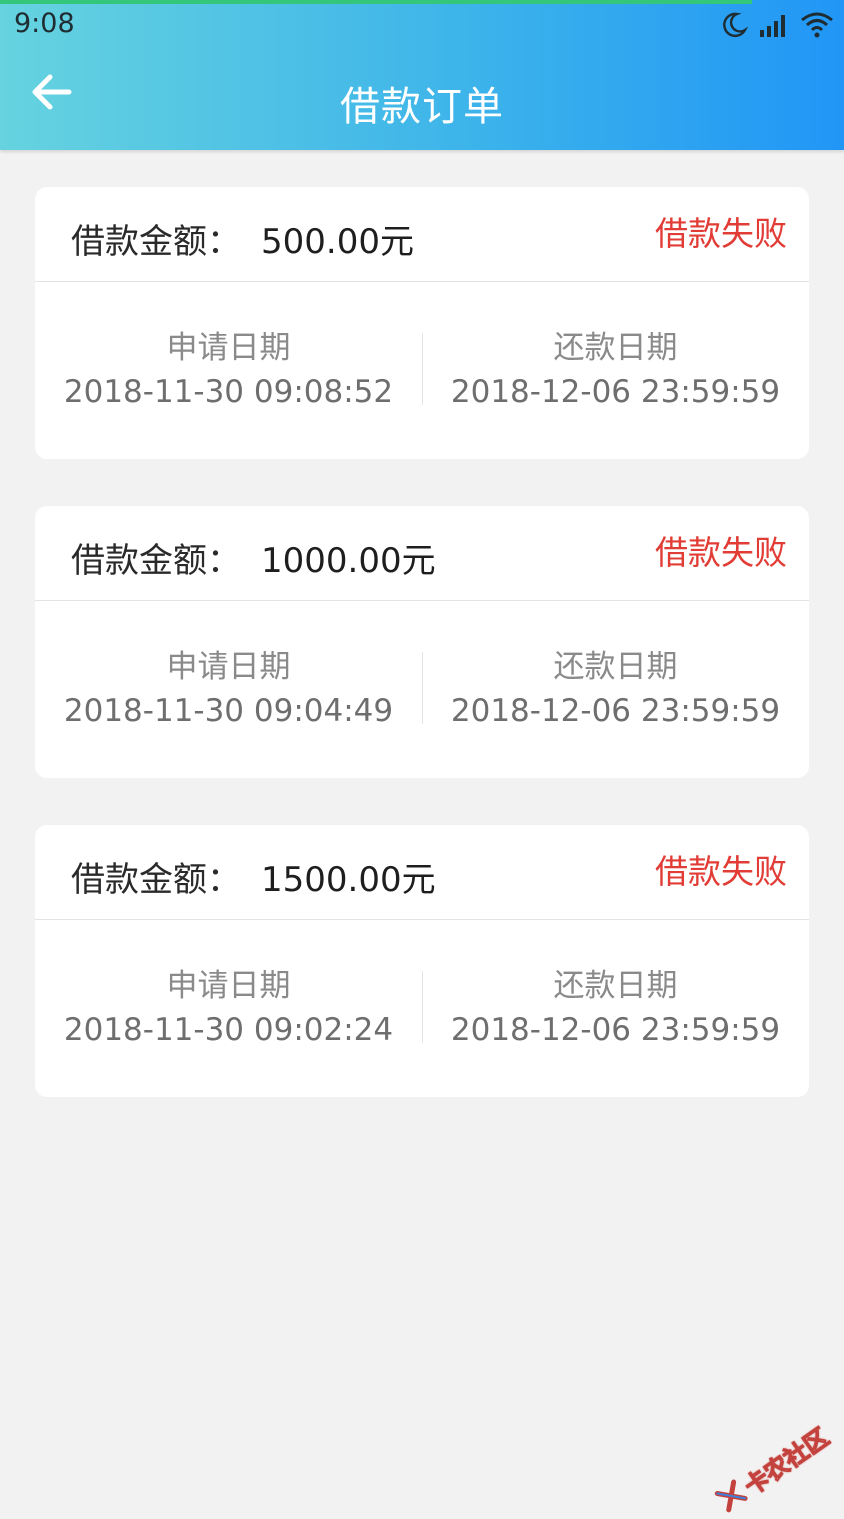  I want to click on apply-date-value: 2018-11-30 09:04:49, so click(228, 711).